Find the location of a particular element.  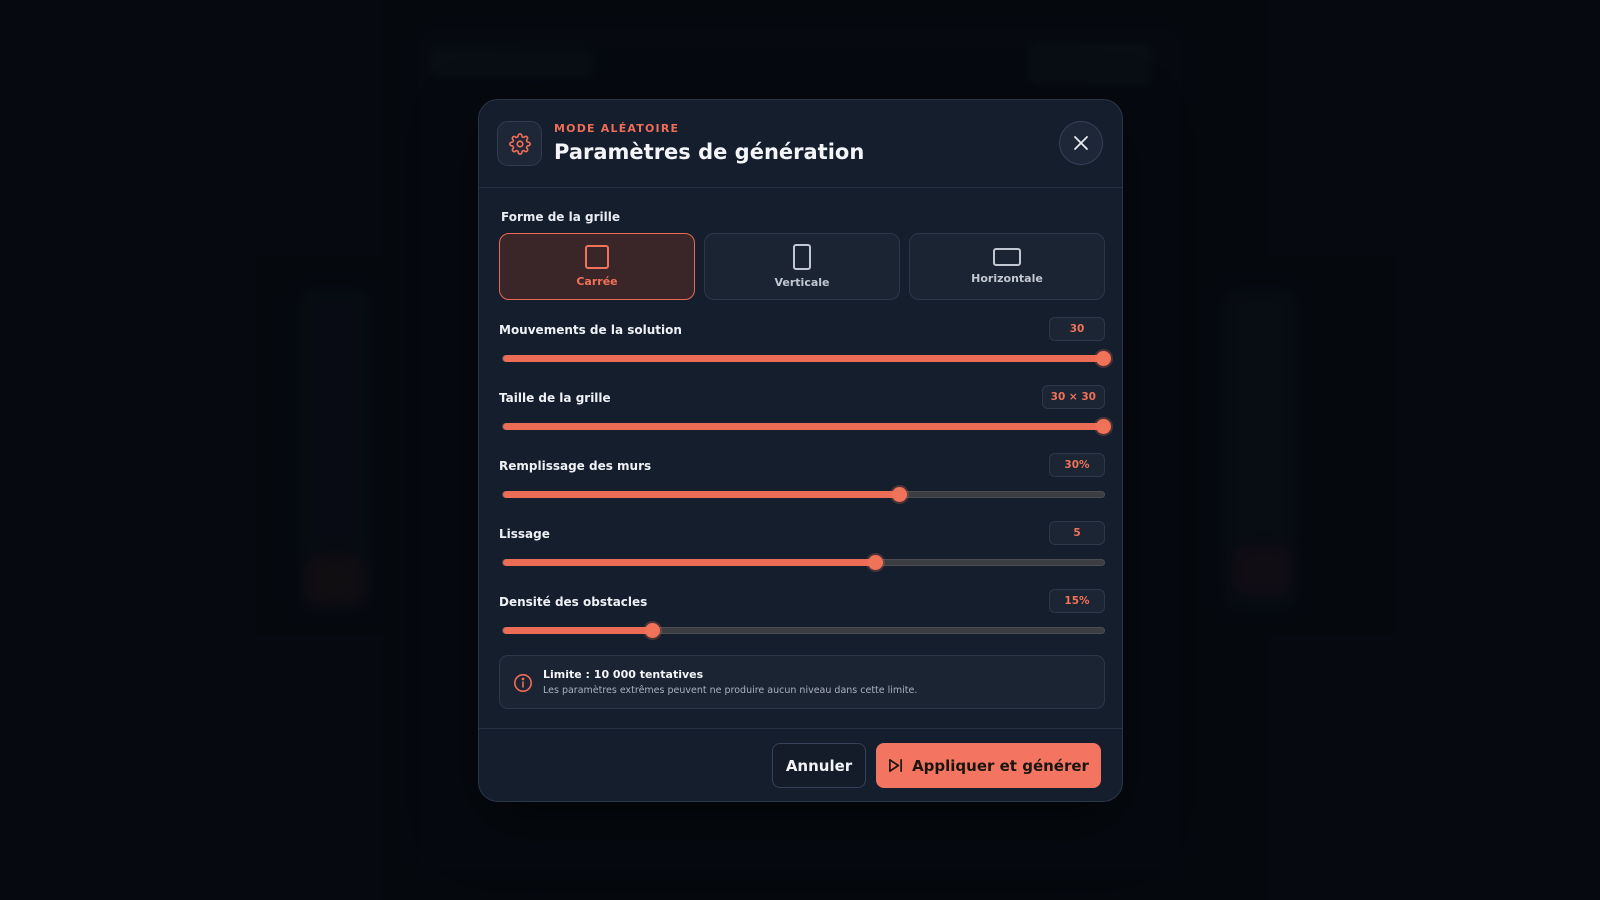

shape-option-label: Horizontale is located at coordinates (1007, 278).